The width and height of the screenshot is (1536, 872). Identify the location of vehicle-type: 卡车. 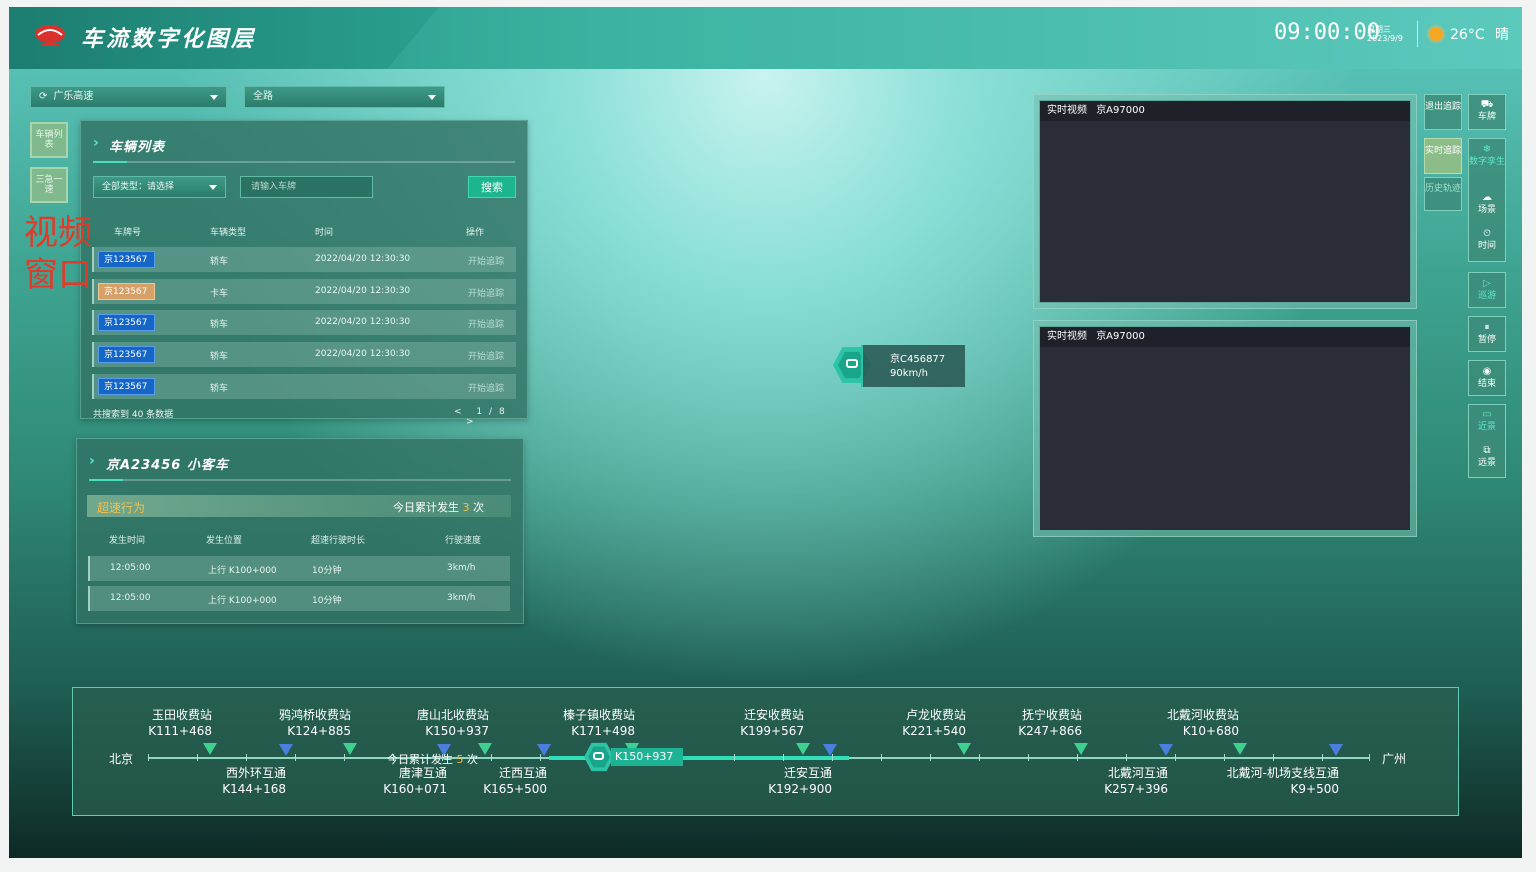
(219, 294).